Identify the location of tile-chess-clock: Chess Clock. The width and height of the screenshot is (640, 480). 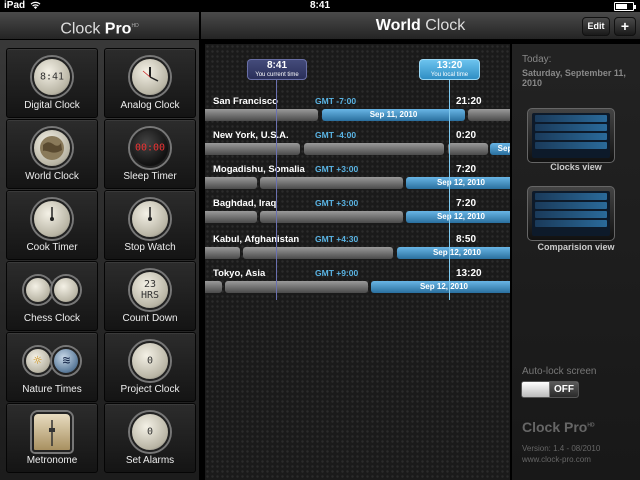
(52, 296).